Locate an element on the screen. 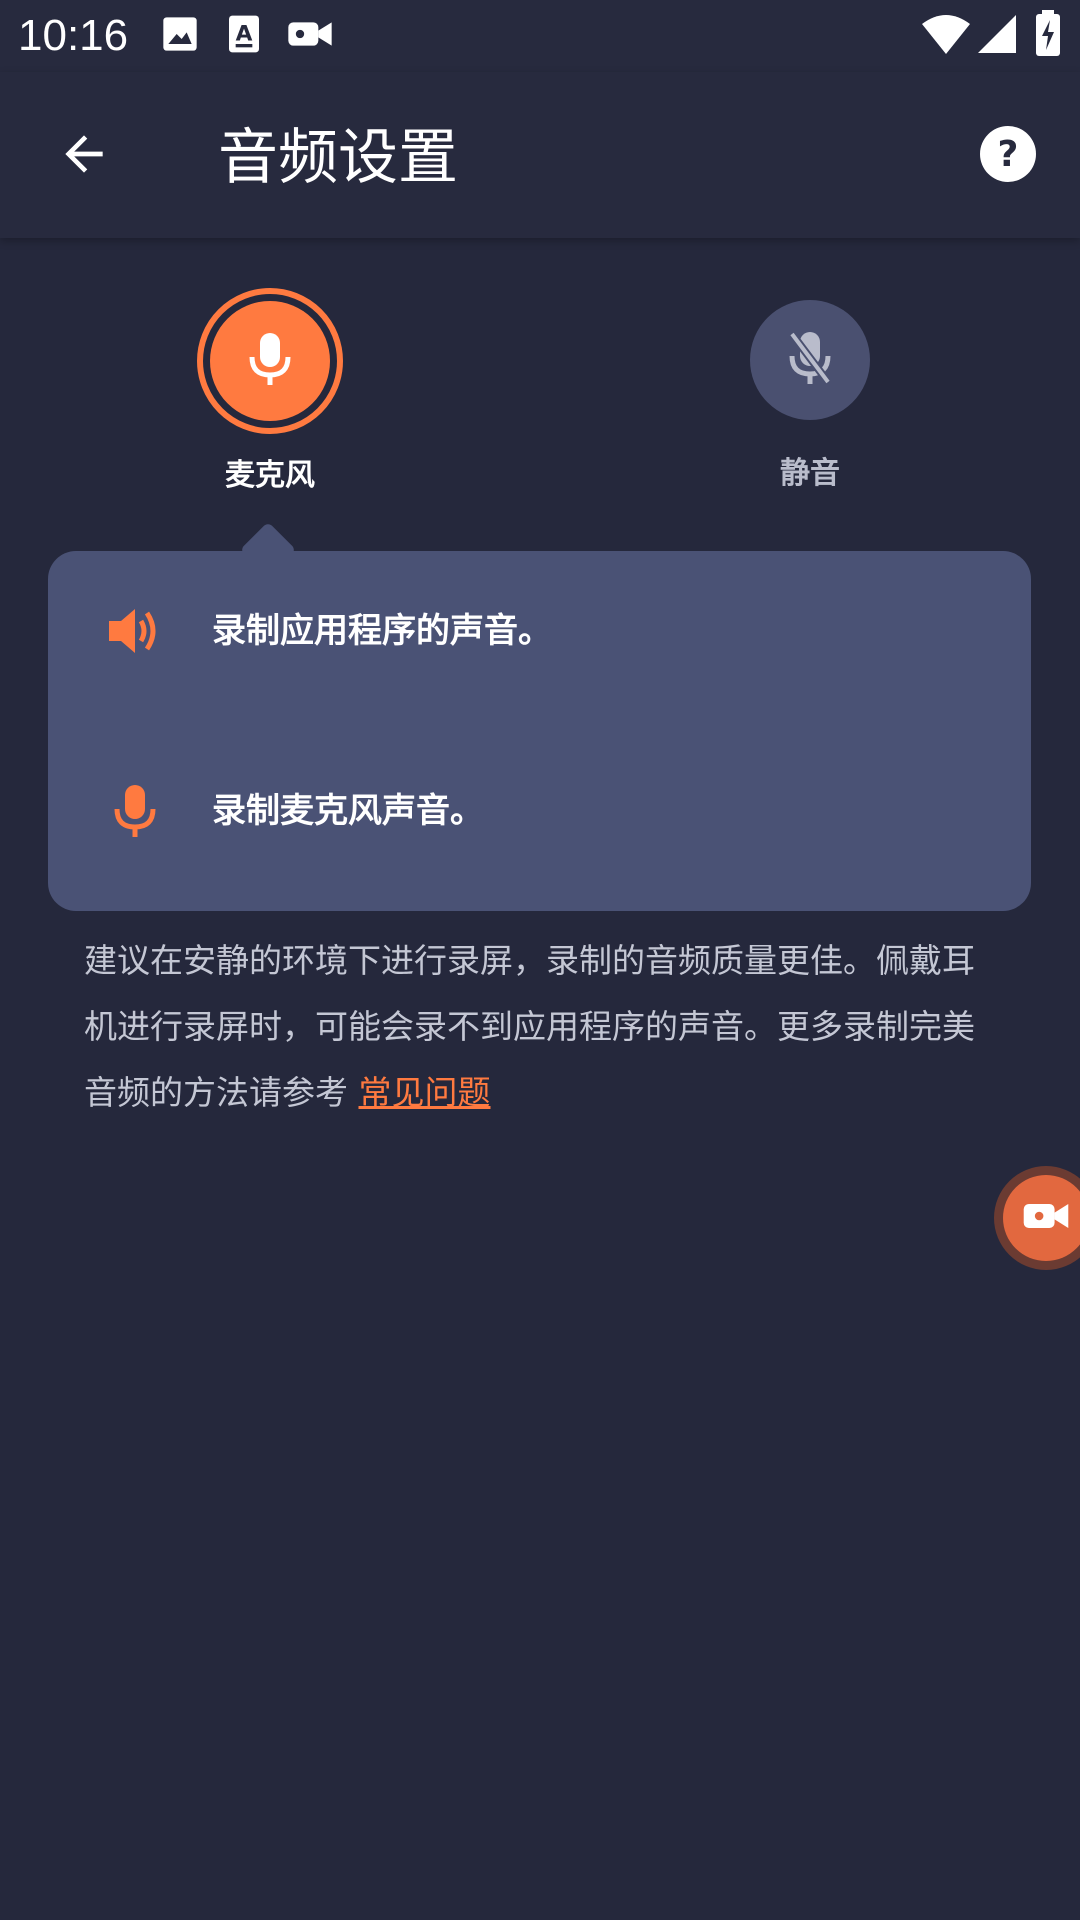 This screenshot has height=1920, width=1080. text-a-icon: A is located at coordinates (244, 36).